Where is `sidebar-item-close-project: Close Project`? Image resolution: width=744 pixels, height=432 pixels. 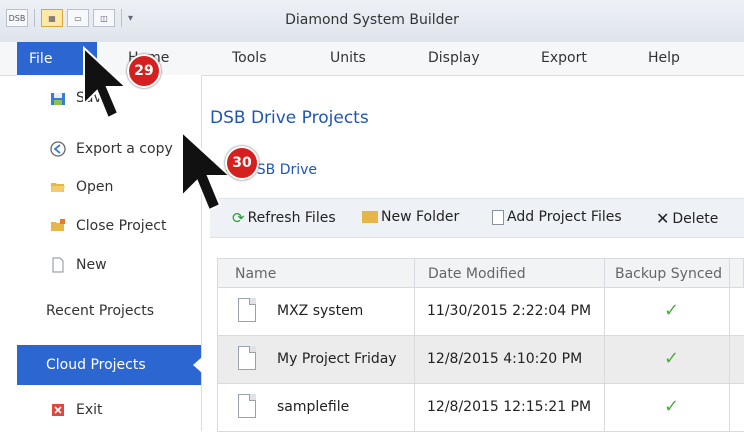
sidebar-item-close-project: Close Project is located at coordinates (109, 226).